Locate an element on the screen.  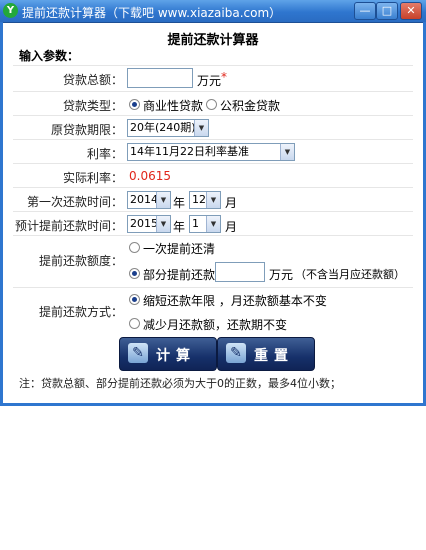
loan-amount-row: 贷款总额： 万元 * is located at coordinates (213, 77).